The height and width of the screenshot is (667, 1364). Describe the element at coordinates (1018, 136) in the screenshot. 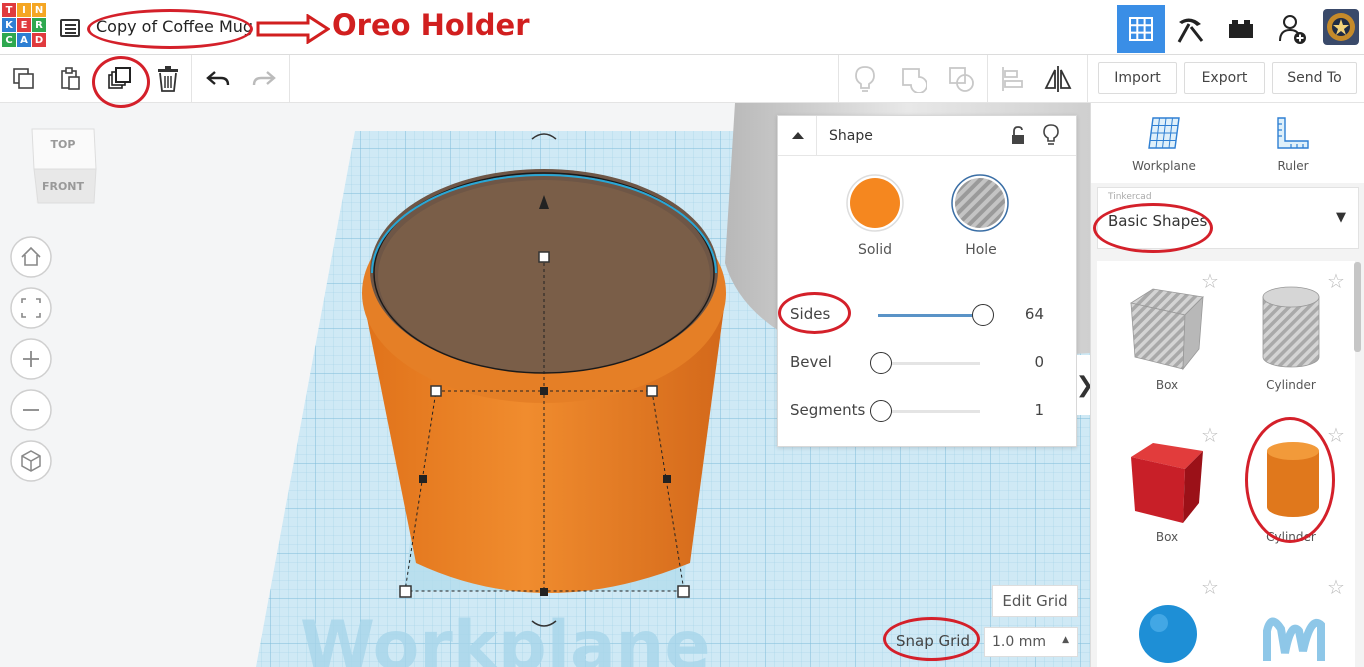

I see `lock-icon` at that location.